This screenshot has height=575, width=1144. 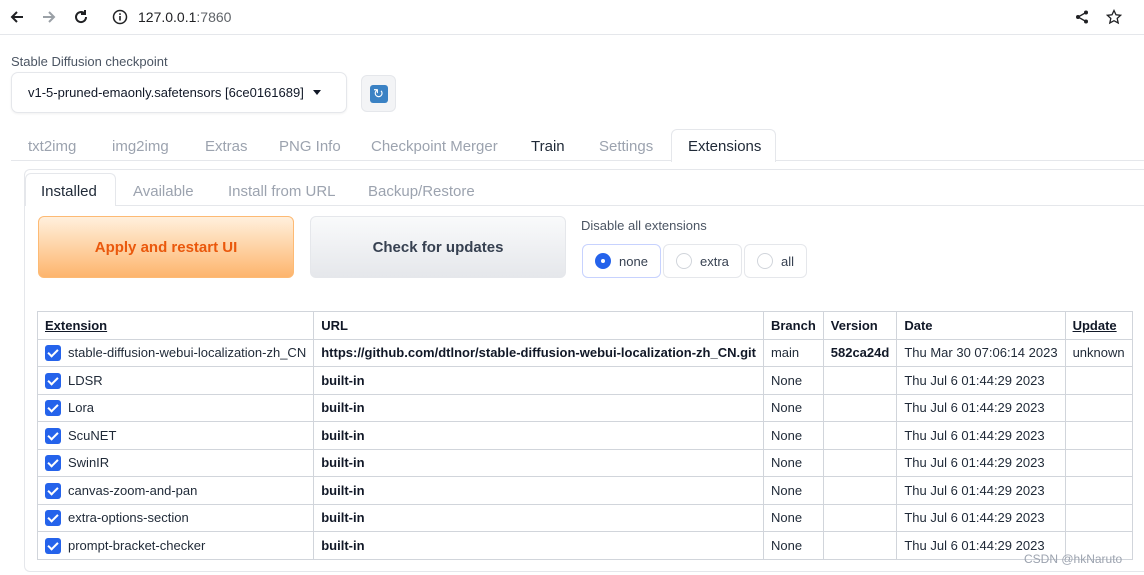 I want to click on address-bar: 127.0.0.1:7860, so click(x=171, y=17).